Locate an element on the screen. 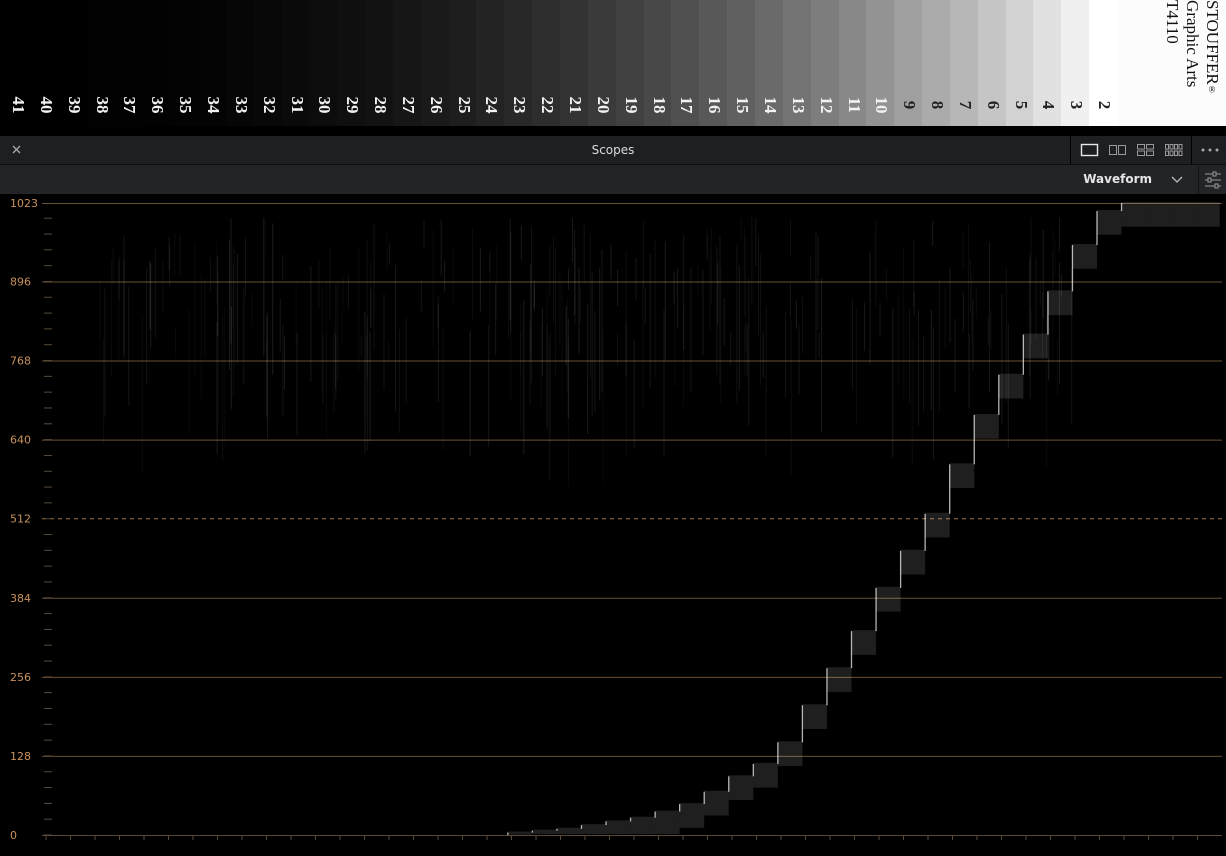 The height and width of the screenshot is (856, 1226). wedge-step-number: 4 is located at coordinates (1049, 105).